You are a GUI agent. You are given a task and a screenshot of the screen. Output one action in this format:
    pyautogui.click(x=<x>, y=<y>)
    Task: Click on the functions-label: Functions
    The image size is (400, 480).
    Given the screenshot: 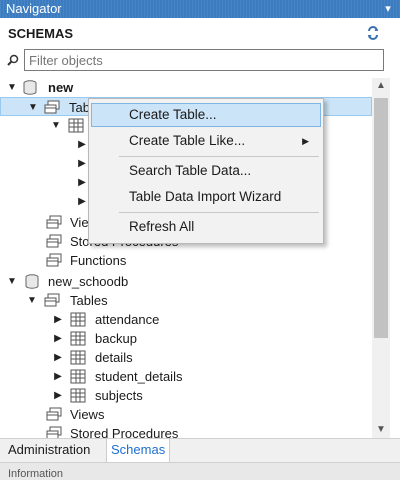 What is the action you would take?
    pyautogui.click(x=98, y=260)
    